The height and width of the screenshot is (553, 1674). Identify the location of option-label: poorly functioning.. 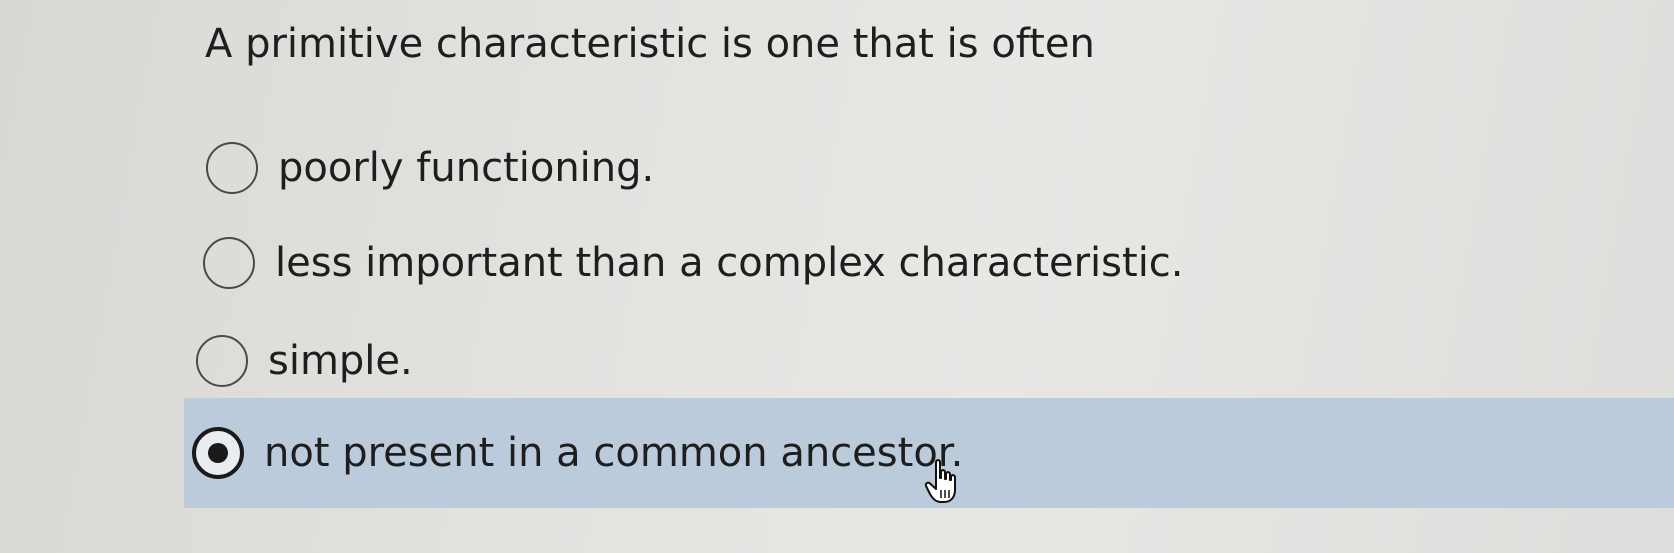
(466, 168).